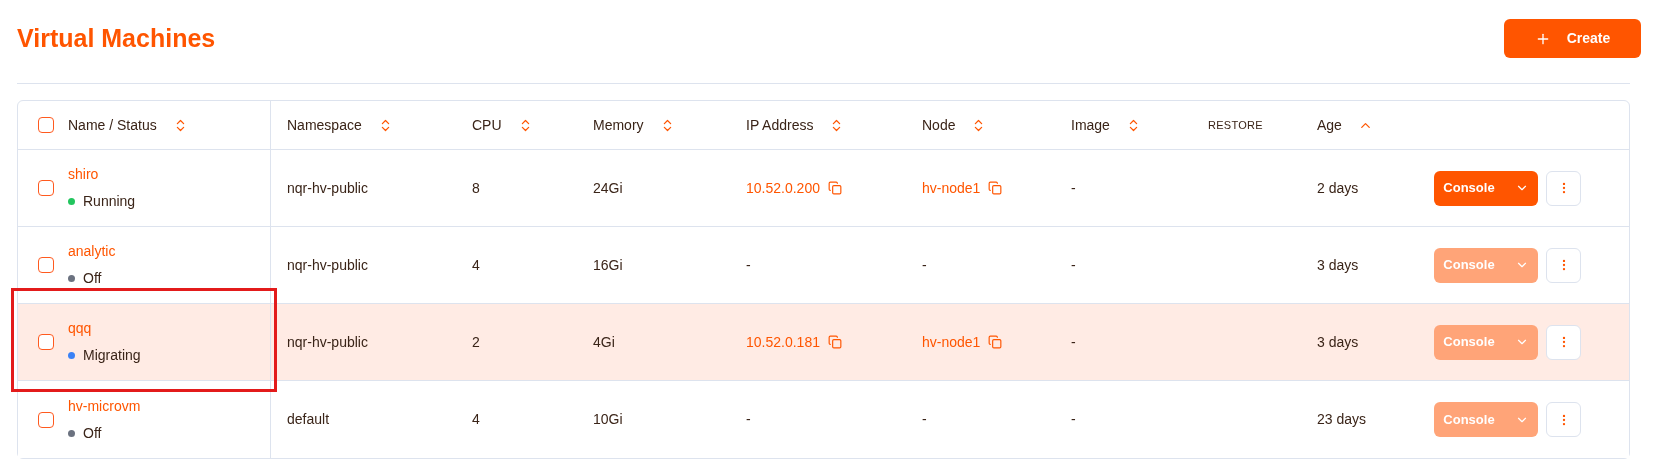 The height and width of the screenshot is (472, 1661). Describe the element at coordinates (604, 342) in the screenshot. I see `table-cell-text: 4Gi` at that location.